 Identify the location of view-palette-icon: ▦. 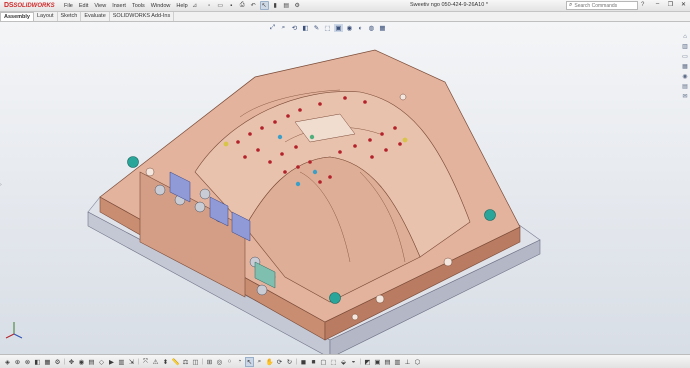
(685, 67).